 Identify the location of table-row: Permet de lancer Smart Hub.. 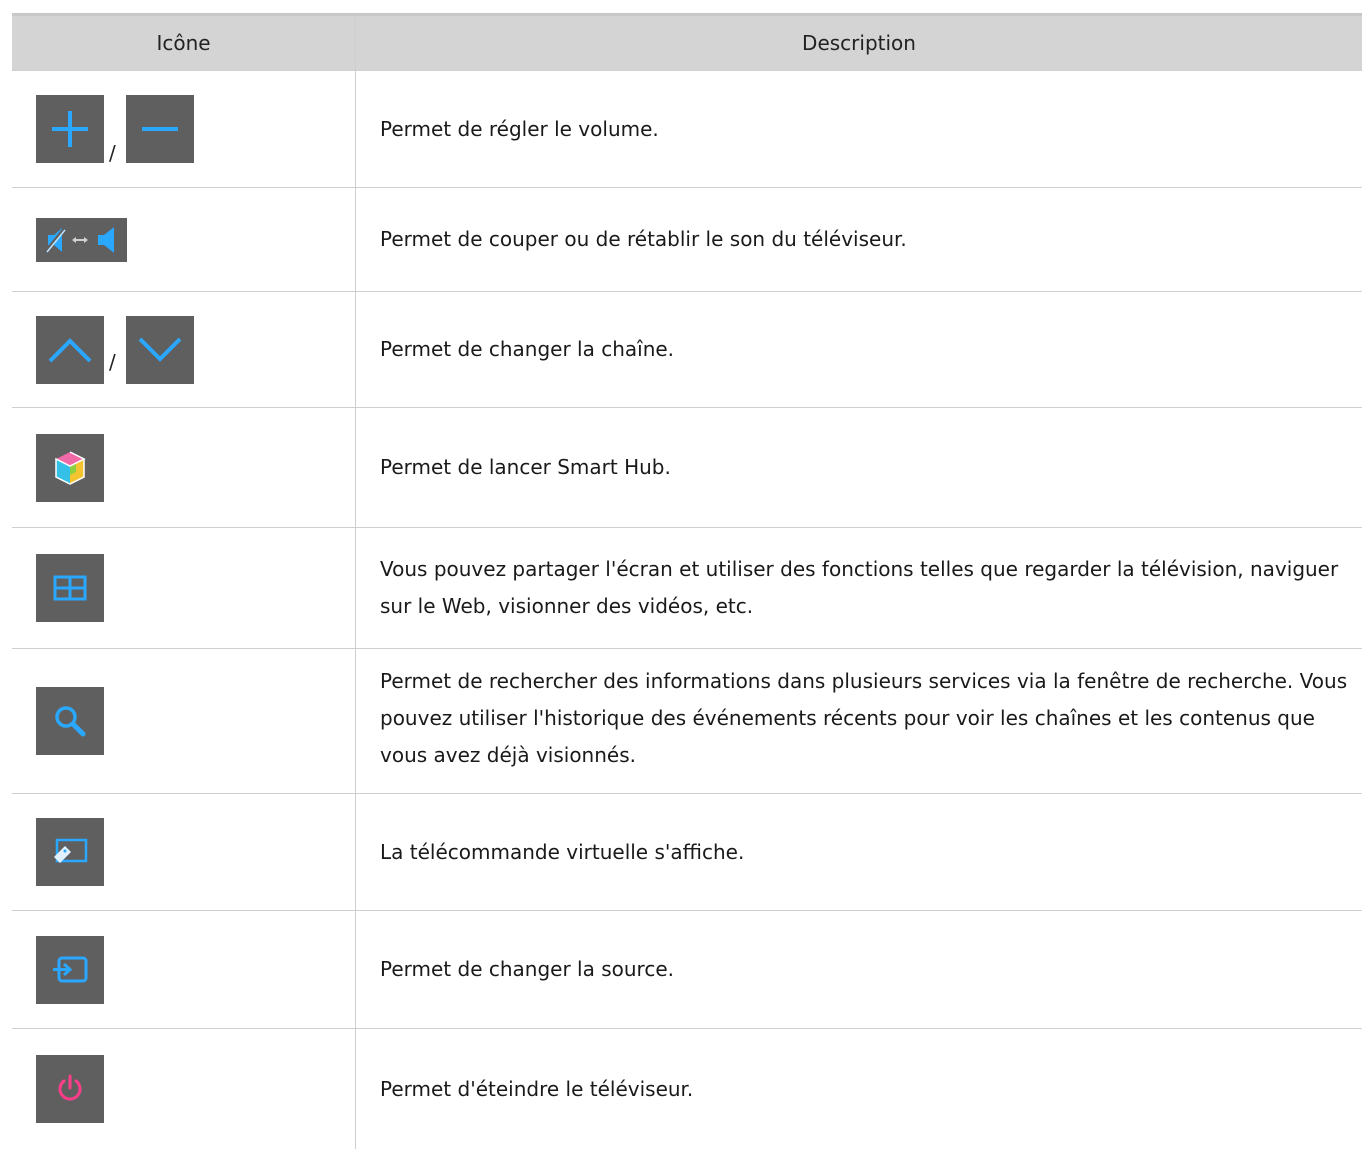
(687, 468).